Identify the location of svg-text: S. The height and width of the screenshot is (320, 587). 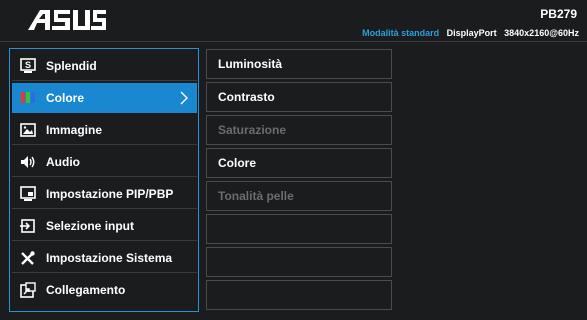
(28, 65).